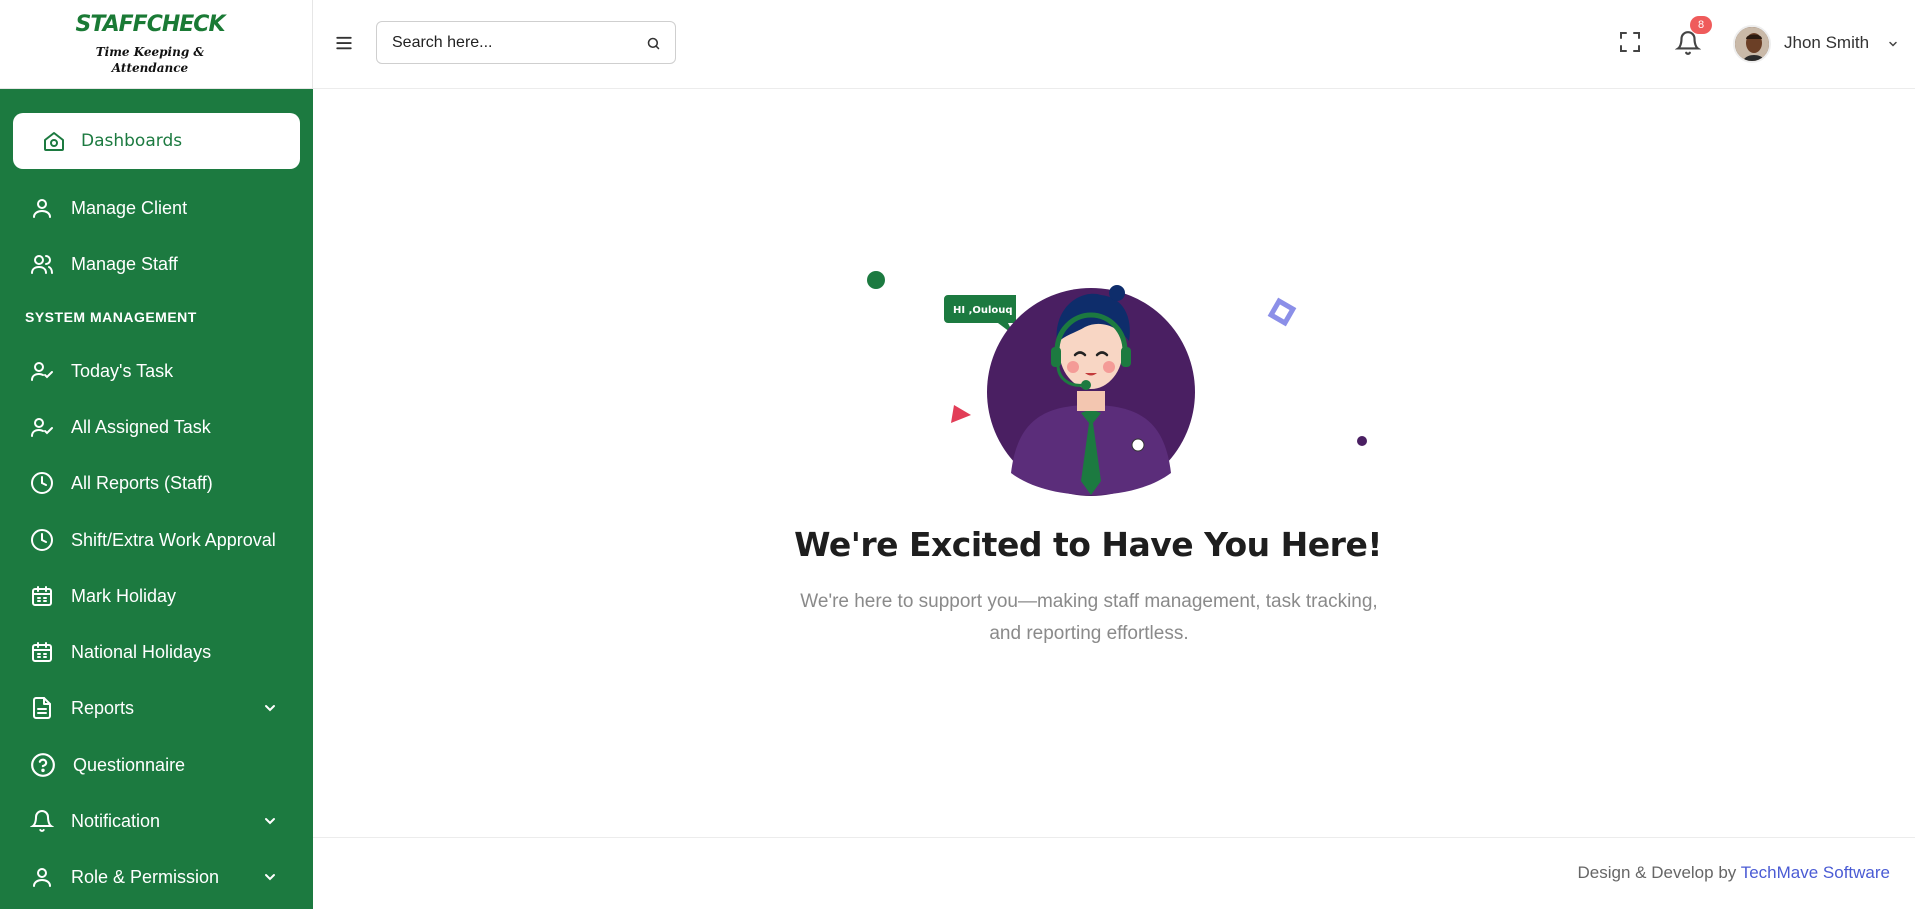 This screenshot has height=909, width=1915. I want to click on footer-text: Design & Develop by, so click(1657, 872).